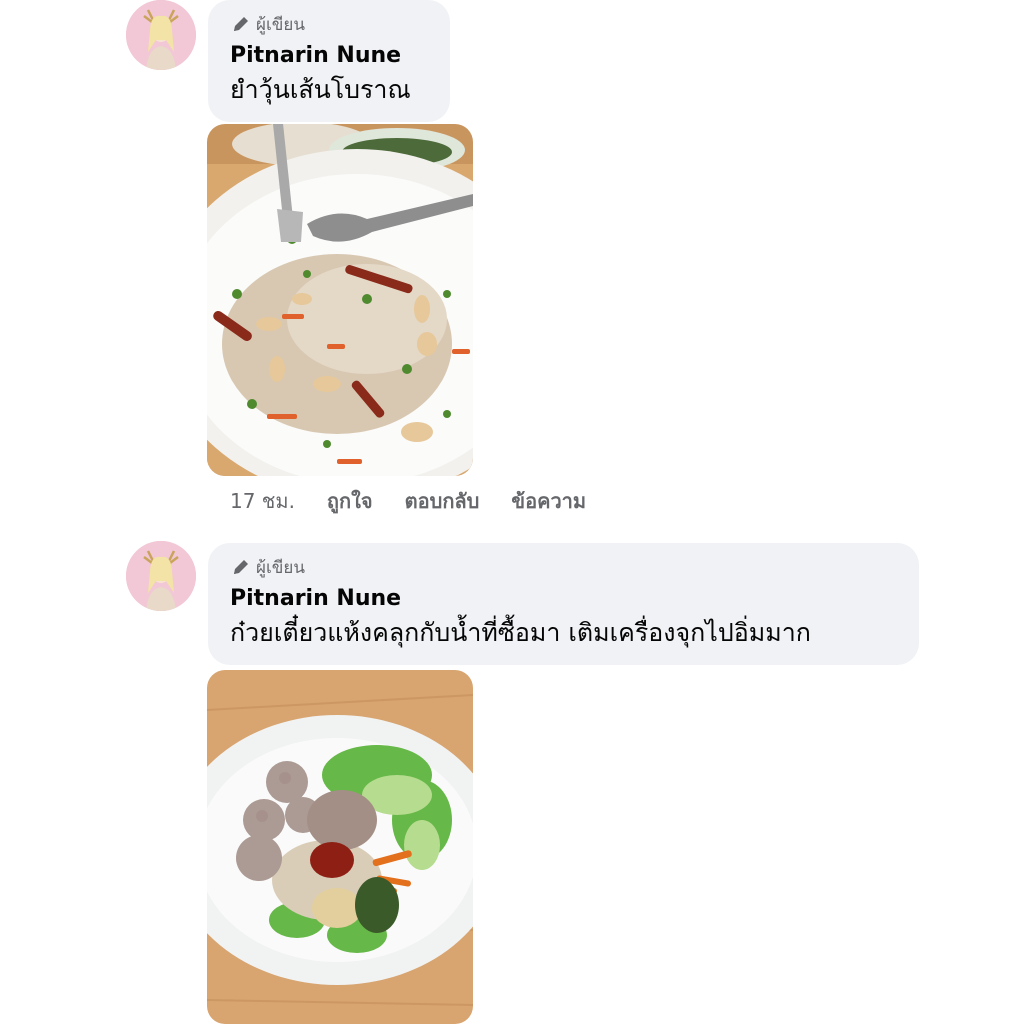 The height and width of the screenshot is (1024, 1024). What do you see at coordinates (320, 89) in the screenshot?
I see `comment-text: ยำวุ้นเส้นโบราณ` at bounding box center [320, 89].